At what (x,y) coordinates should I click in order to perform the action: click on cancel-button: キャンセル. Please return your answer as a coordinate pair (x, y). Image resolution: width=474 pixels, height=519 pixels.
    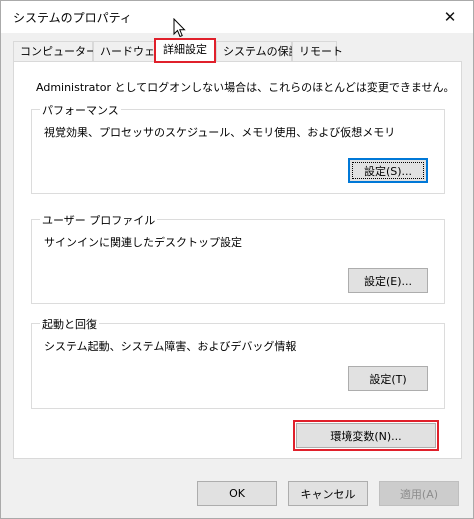
    Looking at the image, I should click on (328, 493).